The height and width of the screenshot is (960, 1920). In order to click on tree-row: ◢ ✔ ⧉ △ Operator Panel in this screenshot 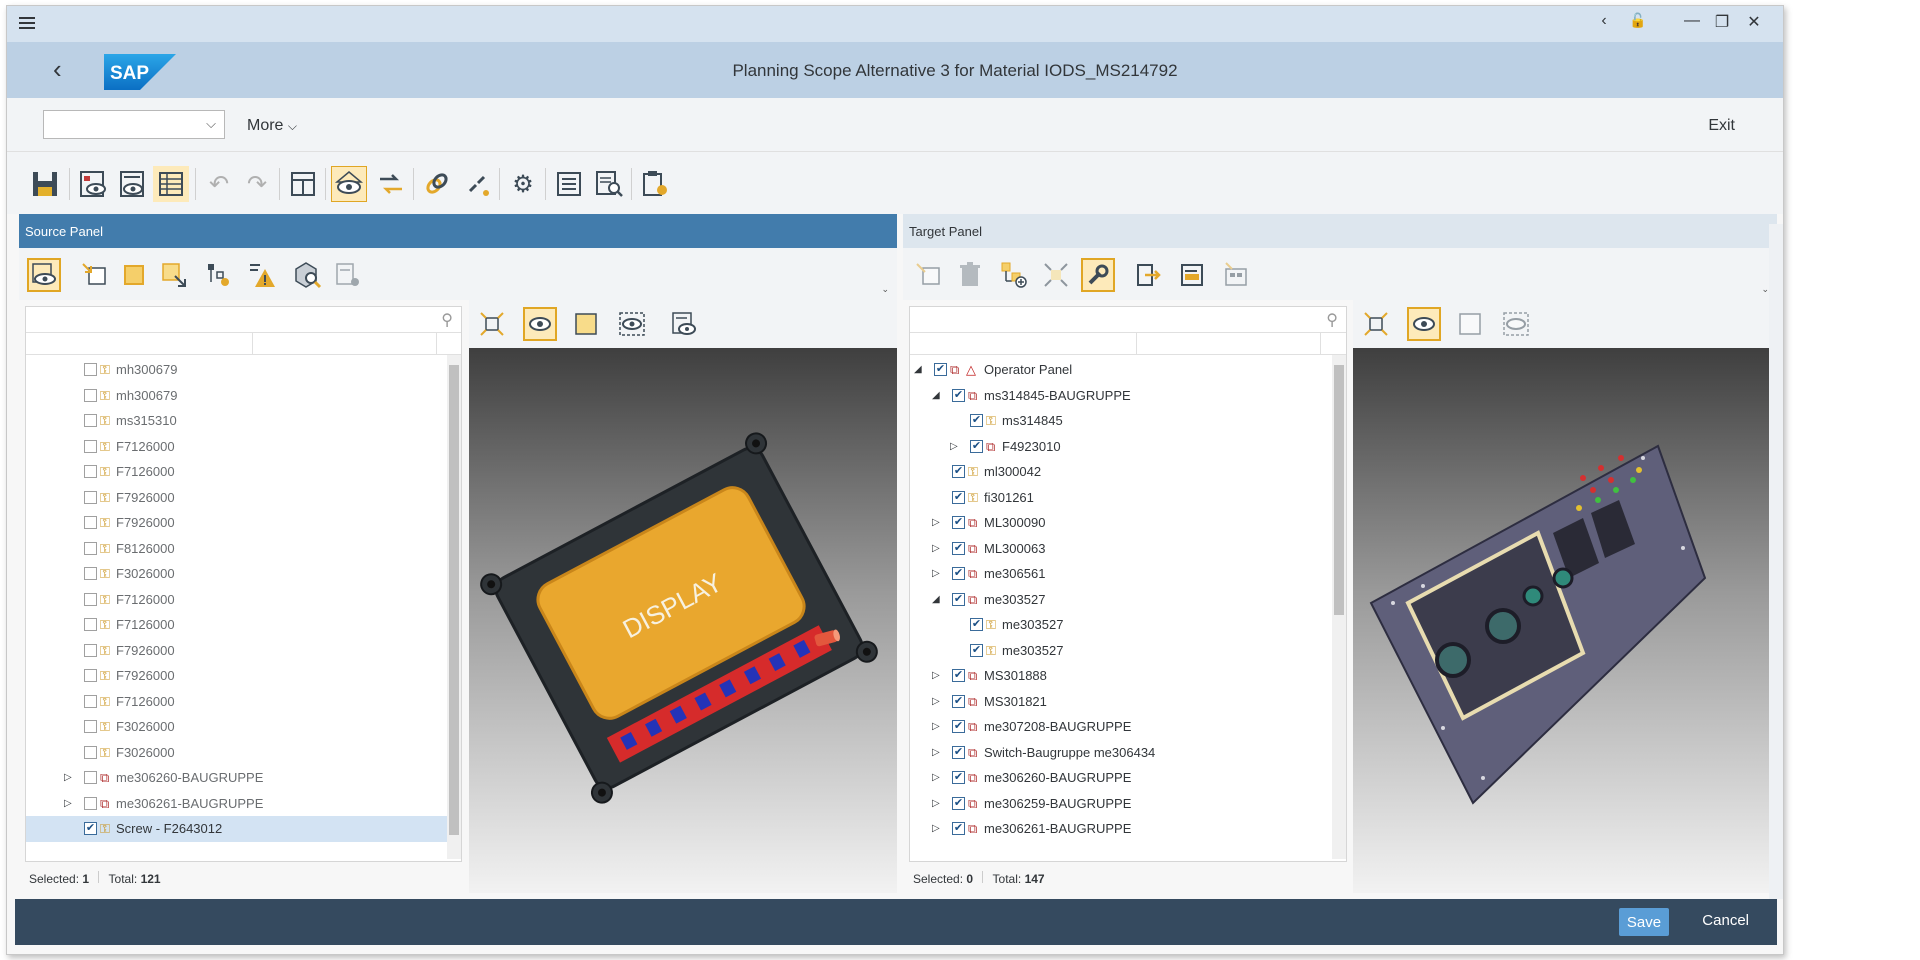, I will do `click(1128, 370)`.